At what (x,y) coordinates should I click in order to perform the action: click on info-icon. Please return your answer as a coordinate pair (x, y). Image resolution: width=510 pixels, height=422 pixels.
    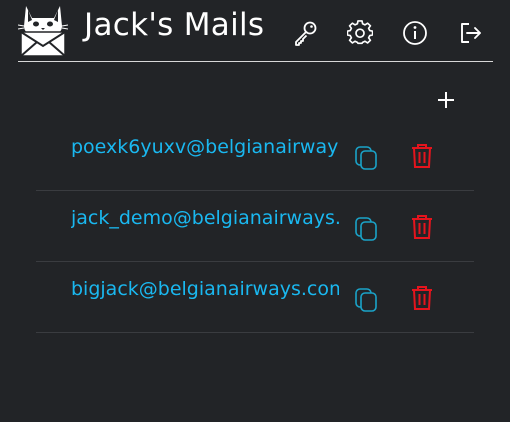
    Looking at the image, I should click on (415, 33).